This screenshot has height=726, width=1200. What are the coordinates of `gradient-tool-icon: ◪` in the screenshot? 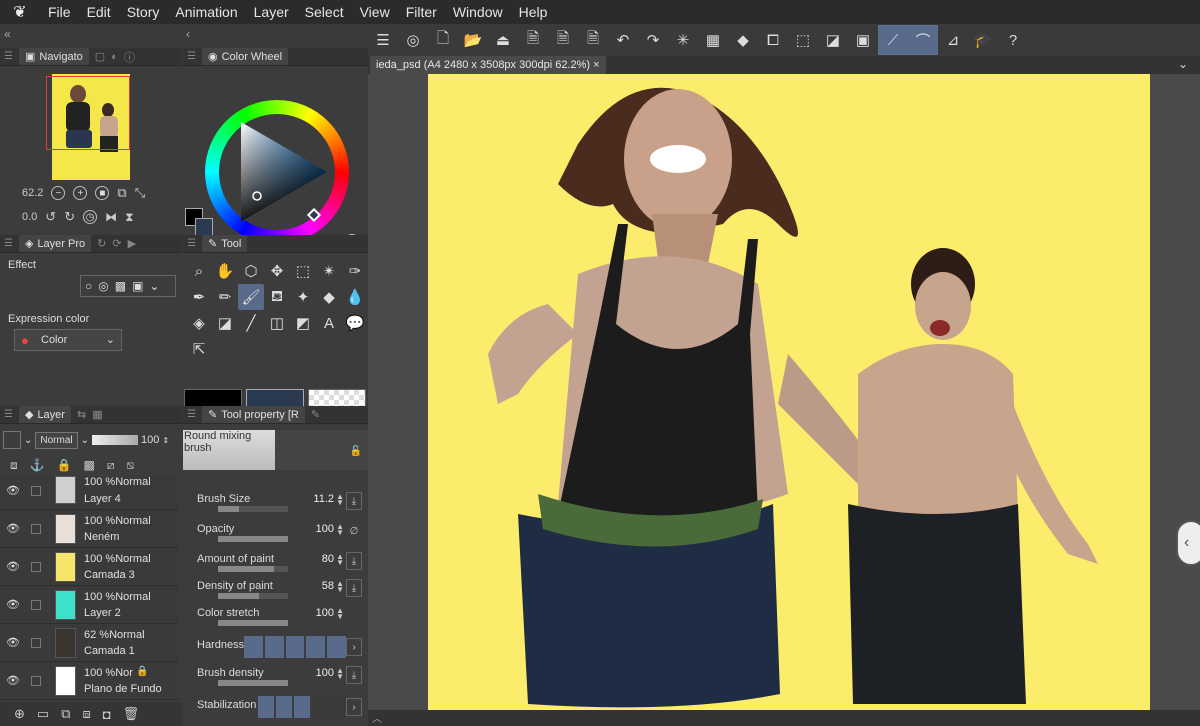 It's located at (225, 323).